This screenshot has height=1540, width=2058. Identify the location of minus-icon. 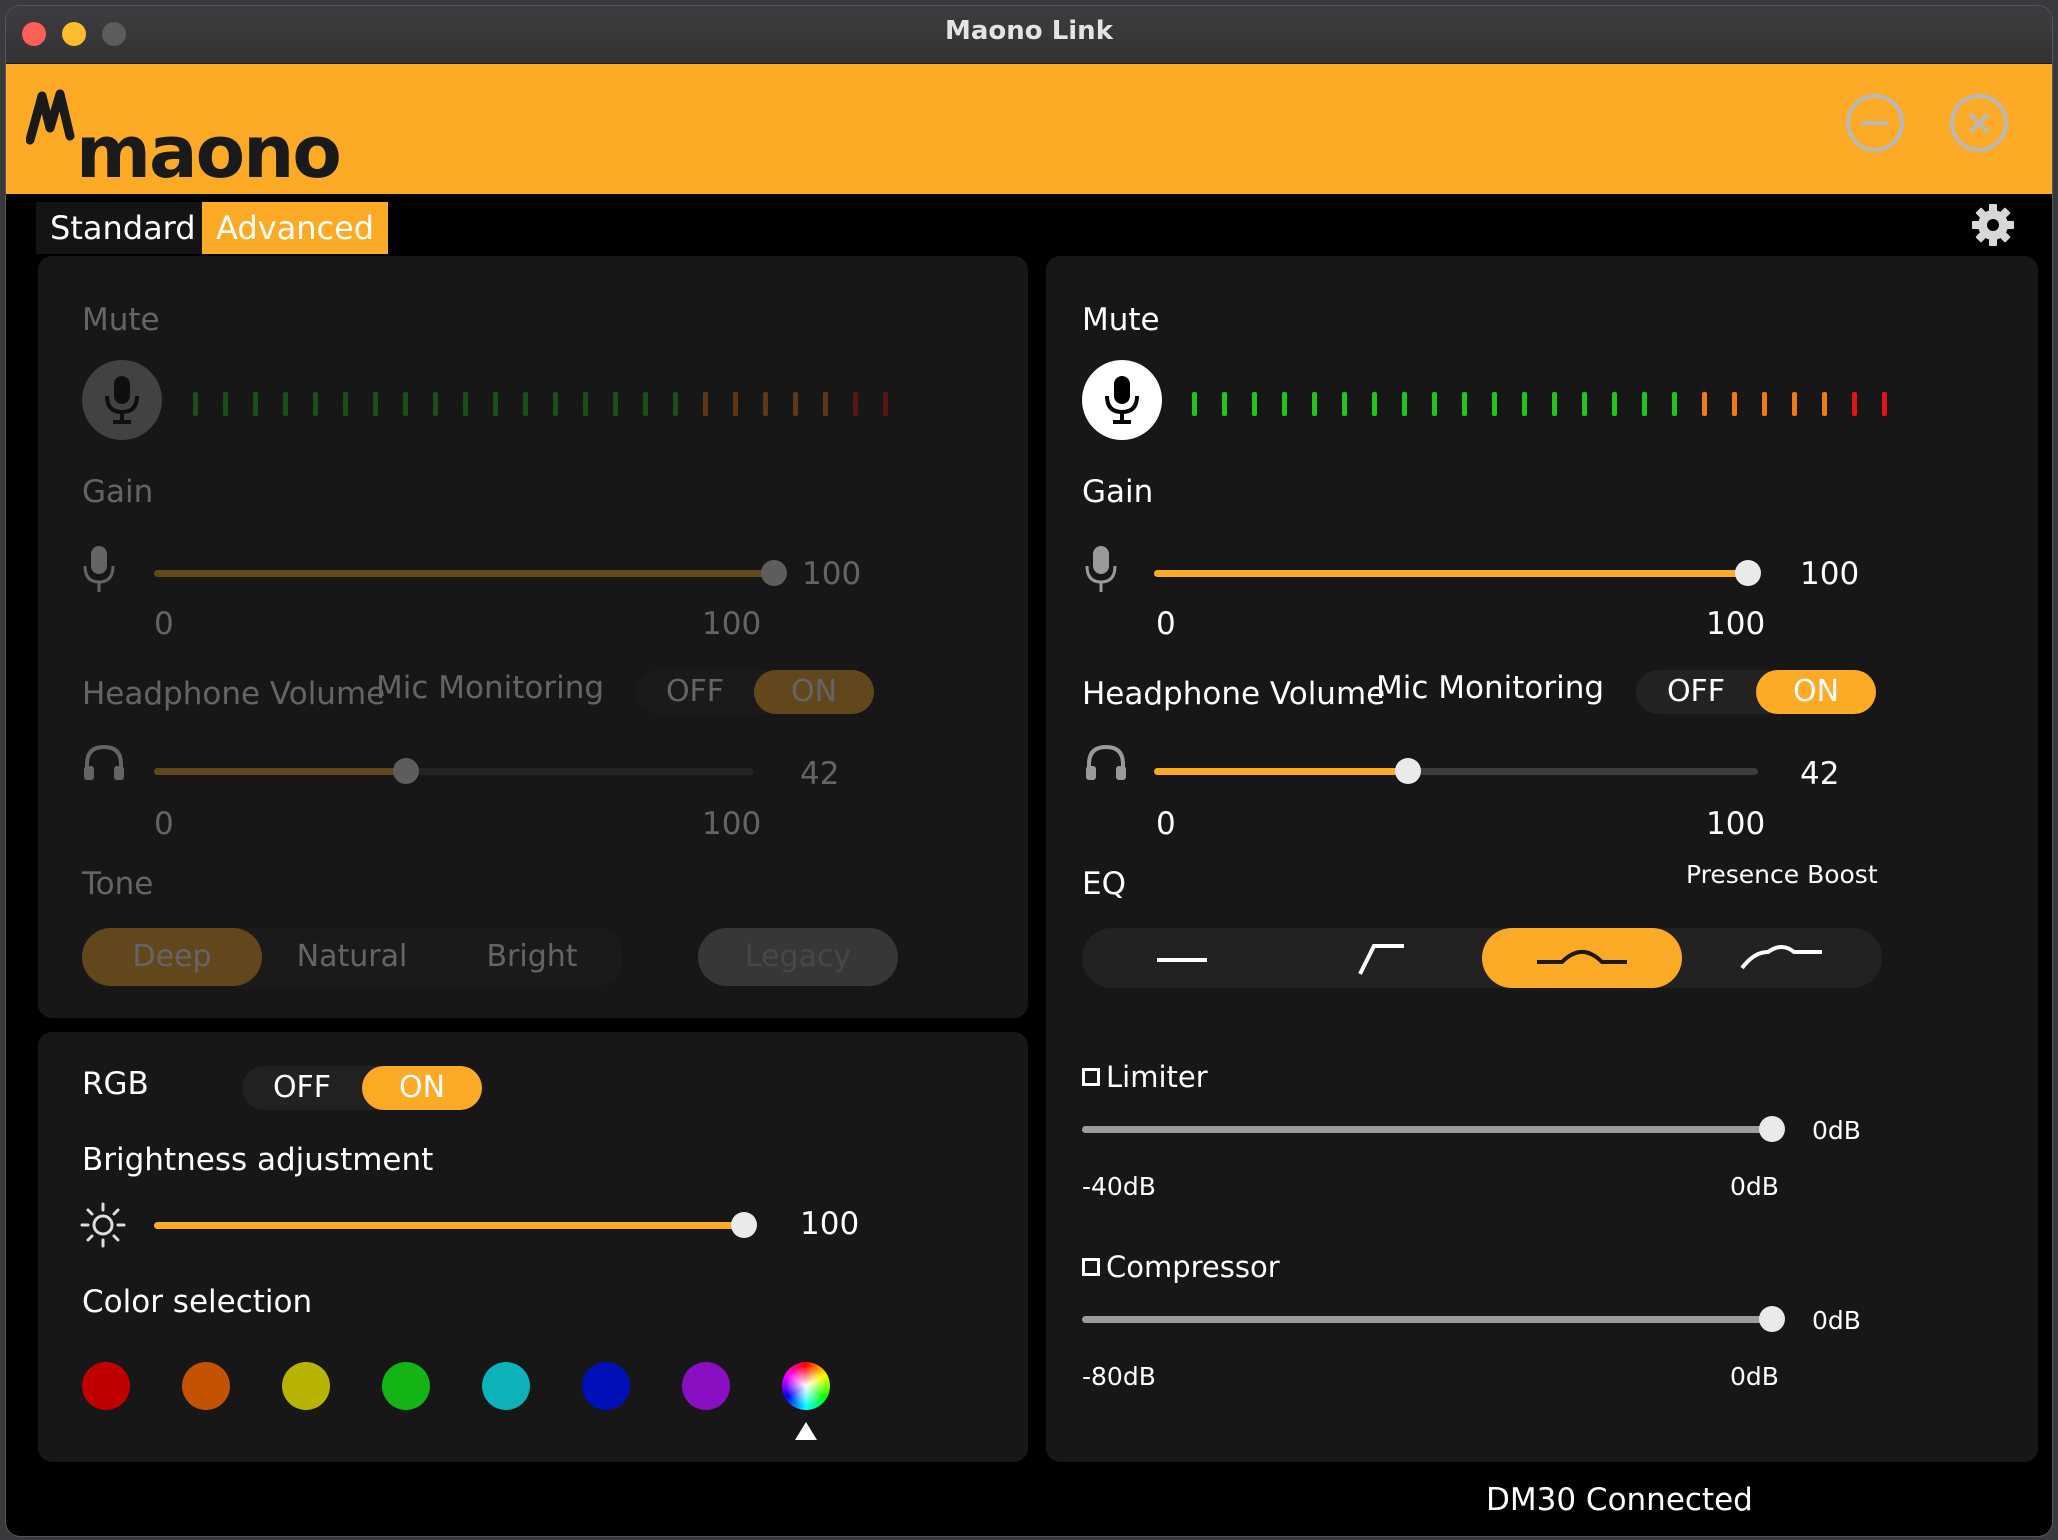
(1875, 123).